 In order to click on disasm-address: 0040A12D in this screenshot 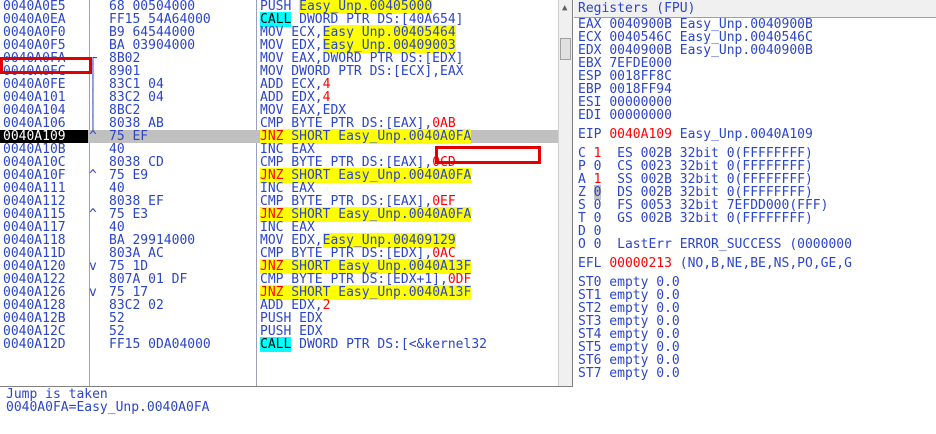, I will do `click(34, 344)`.